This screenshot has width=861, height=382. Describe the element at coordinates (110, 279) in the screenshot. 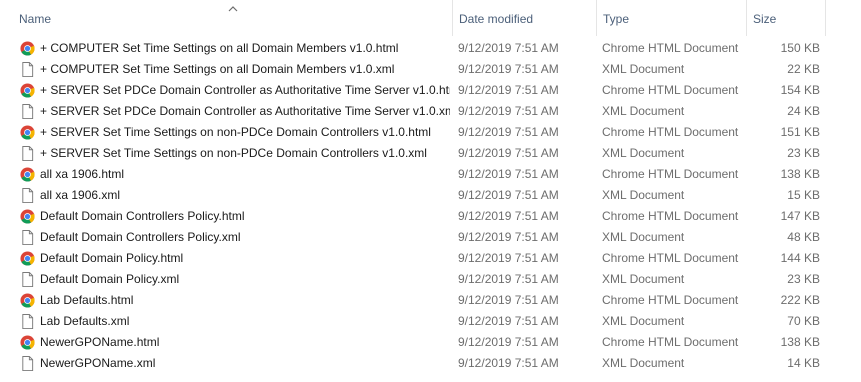

I see `file-name: Default Domain Policy.xml` at that location.